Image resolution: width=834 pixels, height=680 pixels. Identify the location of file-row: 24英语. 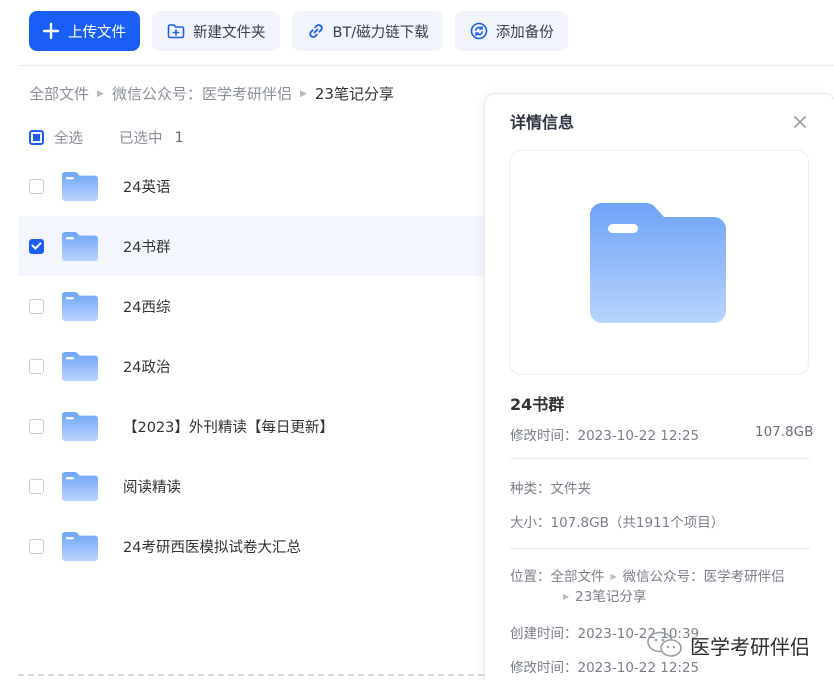
(253, 186).